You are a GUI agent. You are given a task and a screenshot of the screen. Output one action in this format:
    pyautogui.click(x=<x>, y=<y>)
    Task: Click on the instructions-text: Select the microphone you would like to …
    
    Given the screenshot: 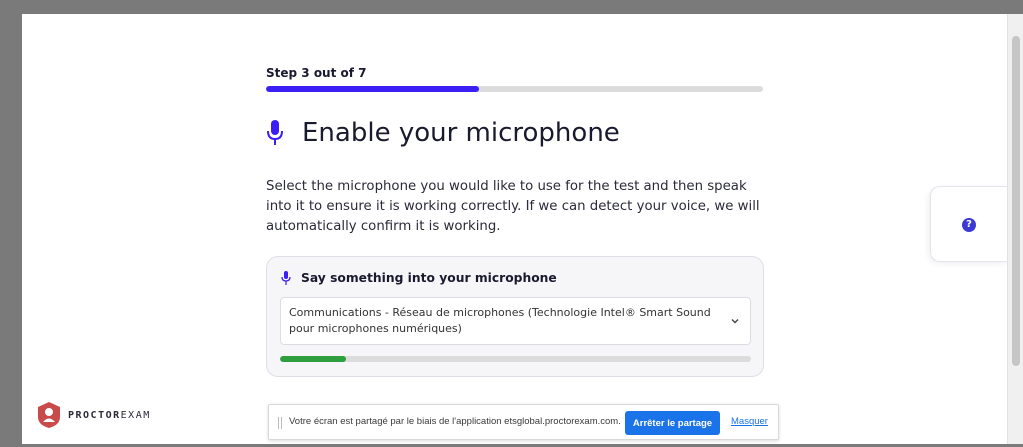 What is the action you would take?
    pyautogui.click(x=513, y=206)
    